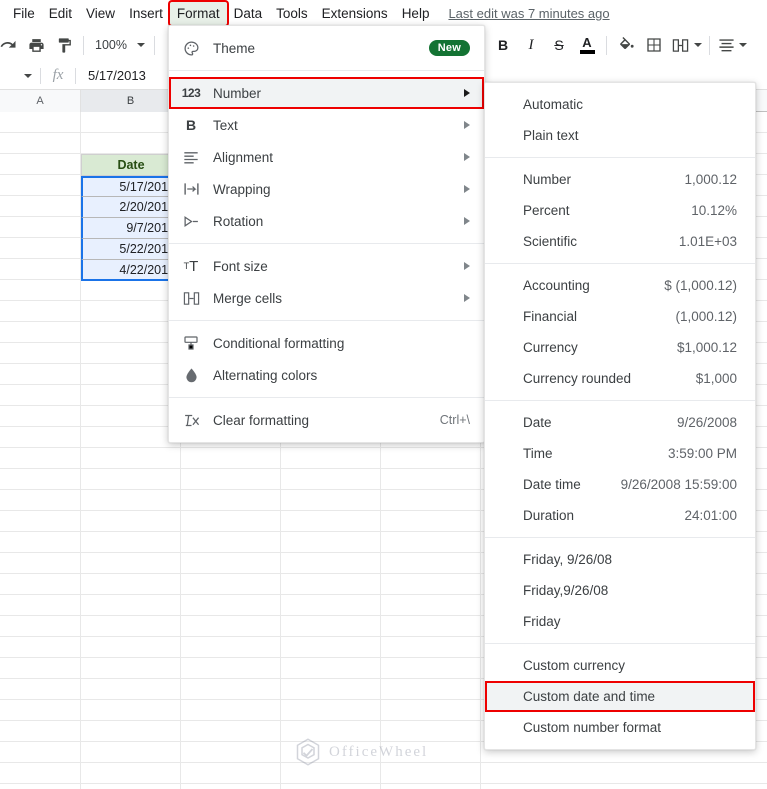 The image size is (767, 789). Describe the element at coordinates (454, 420) in the screenshot. I see `menu-item-shortcut: Ctrl+\` at that location.